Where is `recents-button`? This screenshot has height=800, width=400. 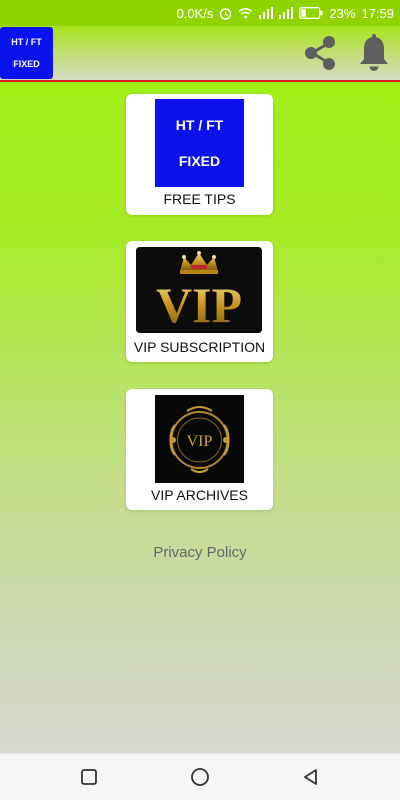 recents-button is located at coordinates (89, 777).